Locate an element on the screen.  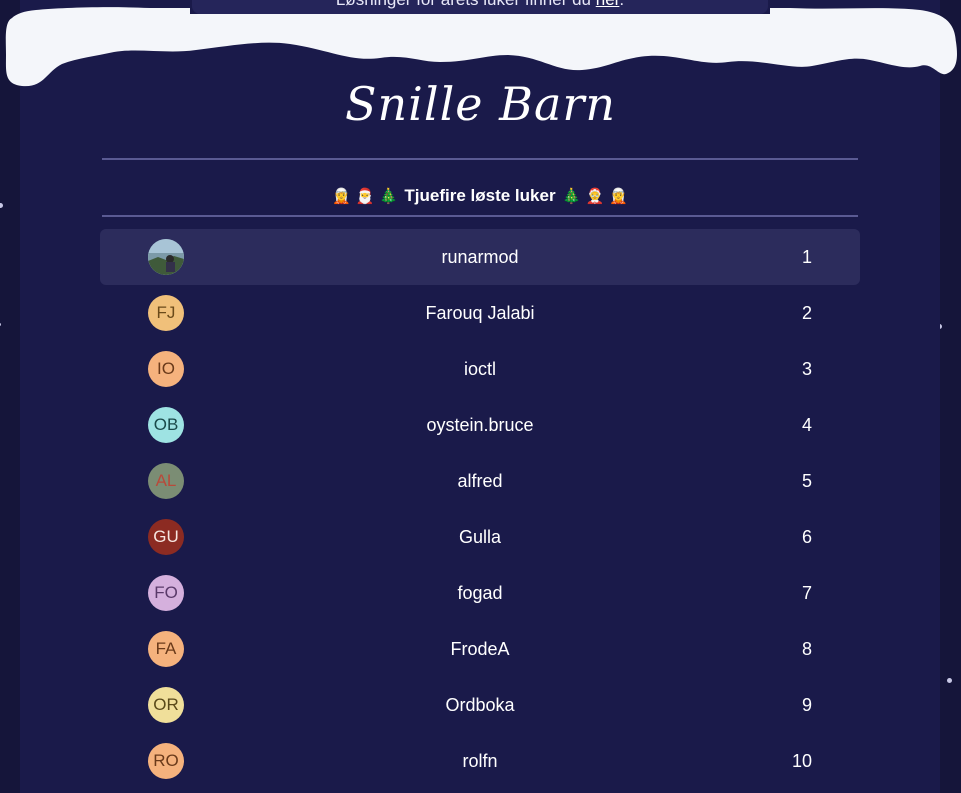
avatar-initials: IO is located at coordinates (166, 368).